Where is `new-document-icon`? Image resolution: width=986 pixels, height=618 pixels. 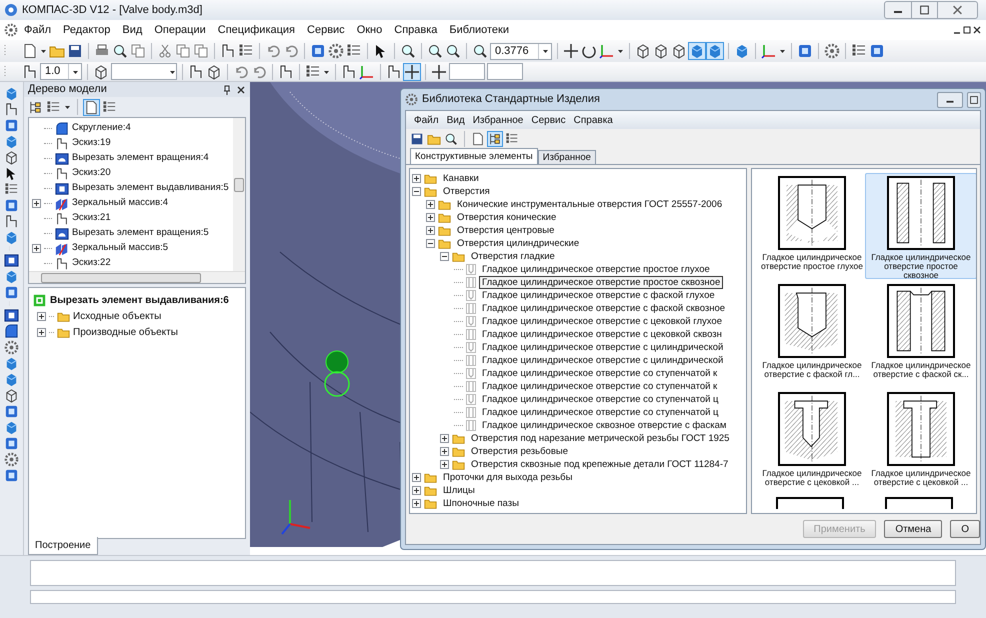 new-document-icon is located at coordinates (30, 51).